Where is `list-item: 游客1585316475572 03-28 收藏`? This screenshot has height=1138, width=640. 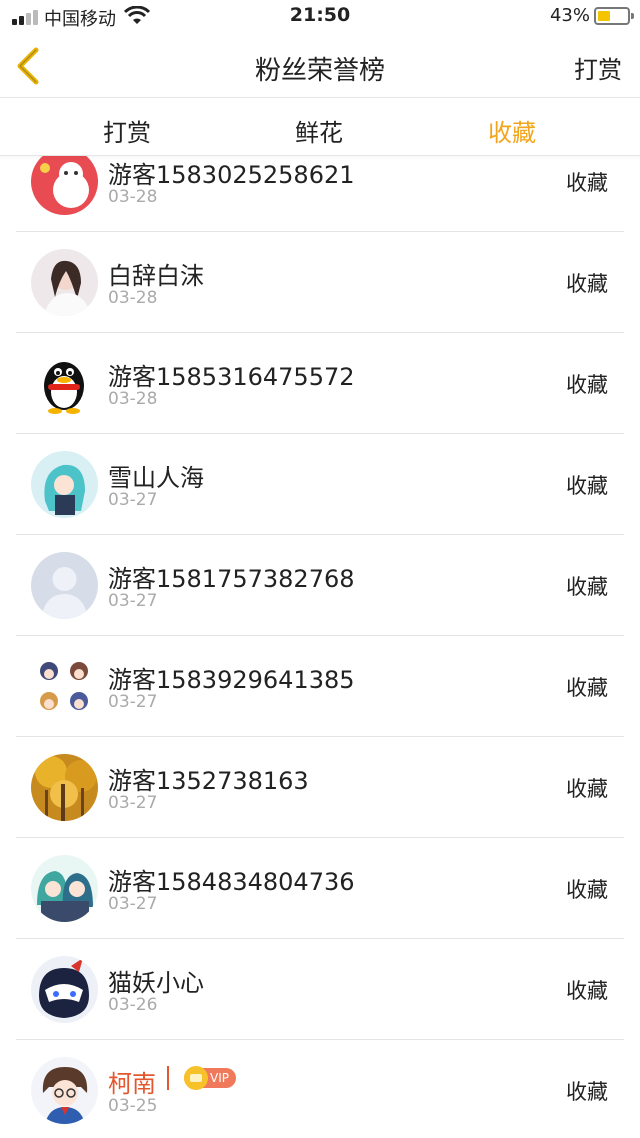 list-item: 游客1585316475572 03-28 收藏 is located at coordinates (320, 383).